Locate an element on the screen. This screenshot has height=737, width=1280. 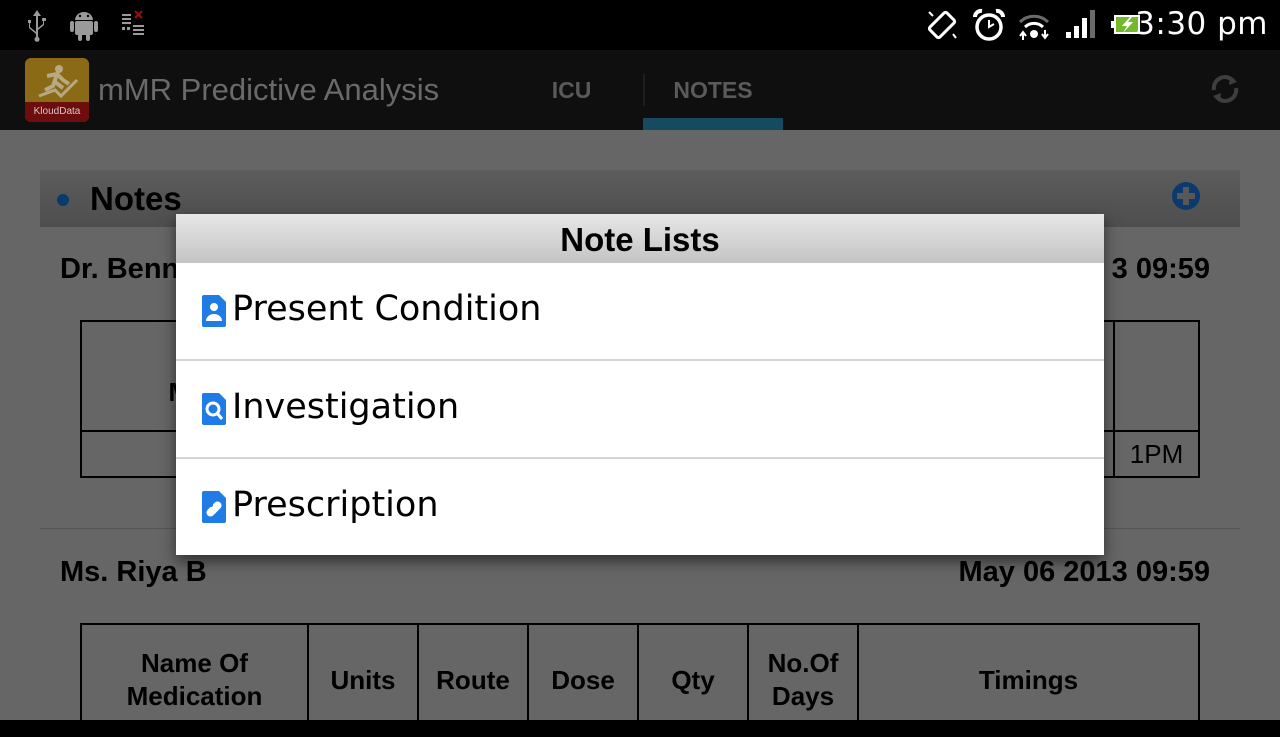
add-icon is located at coordinates (1186, 196).